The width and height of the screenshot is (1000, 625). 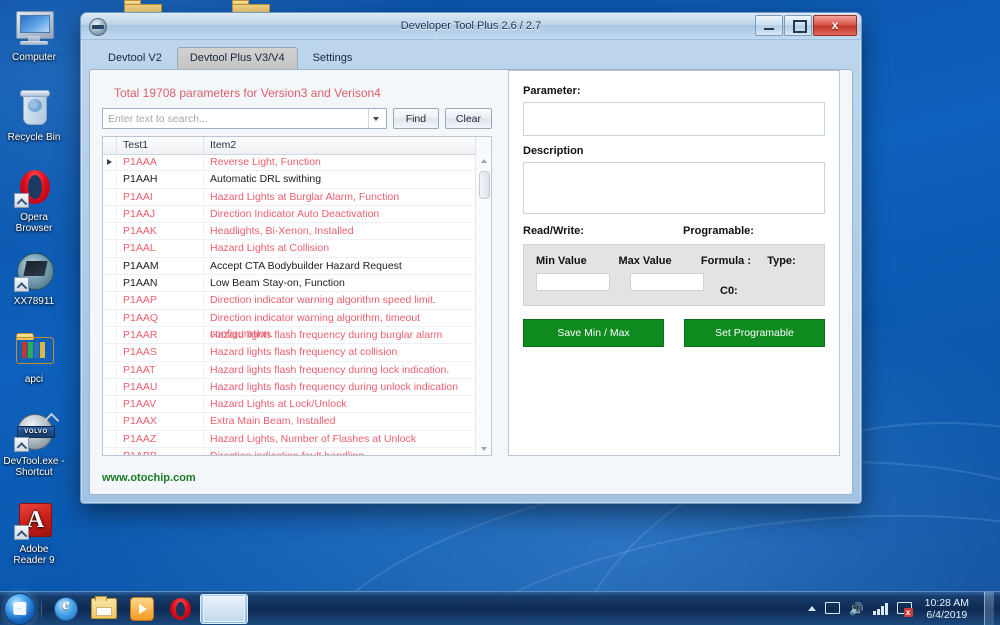 What do you see at coordinates (667, 282) in the screenshot?
I see `max-value-input` at bounding box center [667, 282].